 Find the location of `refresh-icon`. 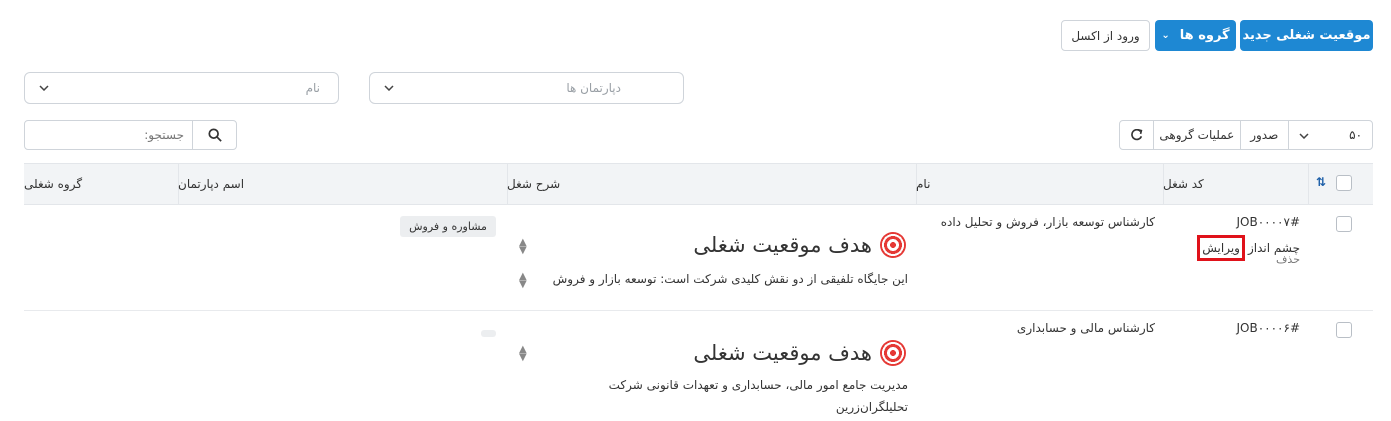

refresh-icon is located at coordinates (1137, 134).